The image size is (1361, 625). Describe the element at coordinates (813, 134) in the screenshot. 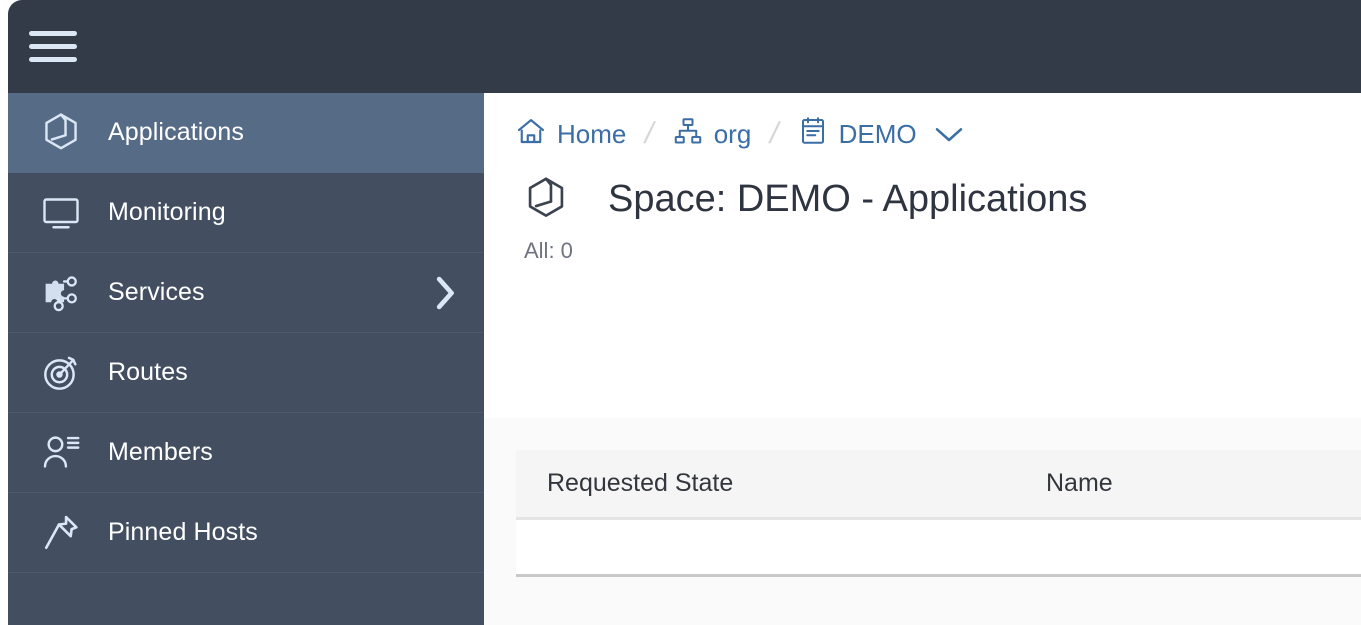

I see `clipboard-icon` at that location.